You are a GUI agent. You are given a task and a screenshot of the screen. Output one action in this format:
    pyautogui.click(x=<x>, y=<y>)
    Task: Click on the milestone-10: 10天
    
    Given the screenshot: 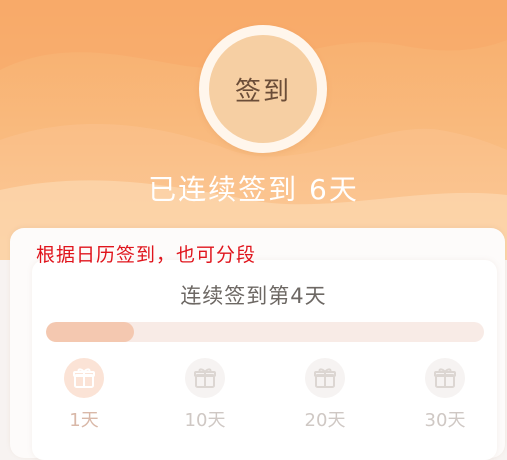 What is the action you would take?
    pyautogui.click(x=205, y=395)
    